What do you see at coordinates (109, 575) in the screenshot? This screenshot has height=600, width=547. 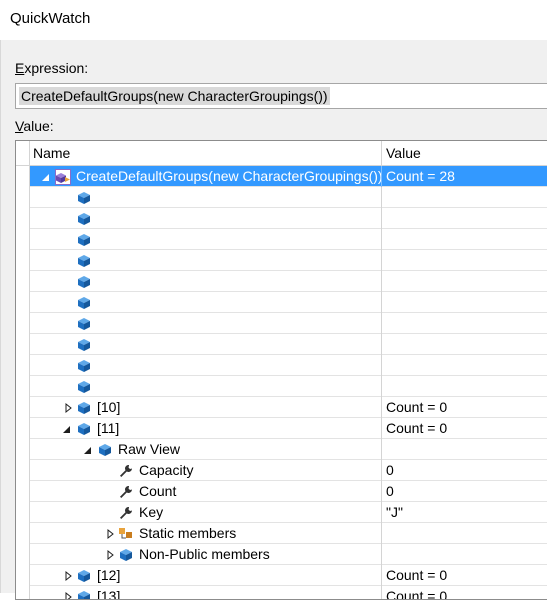 I see `row-name: [12]` at bounding box center [109, 575].